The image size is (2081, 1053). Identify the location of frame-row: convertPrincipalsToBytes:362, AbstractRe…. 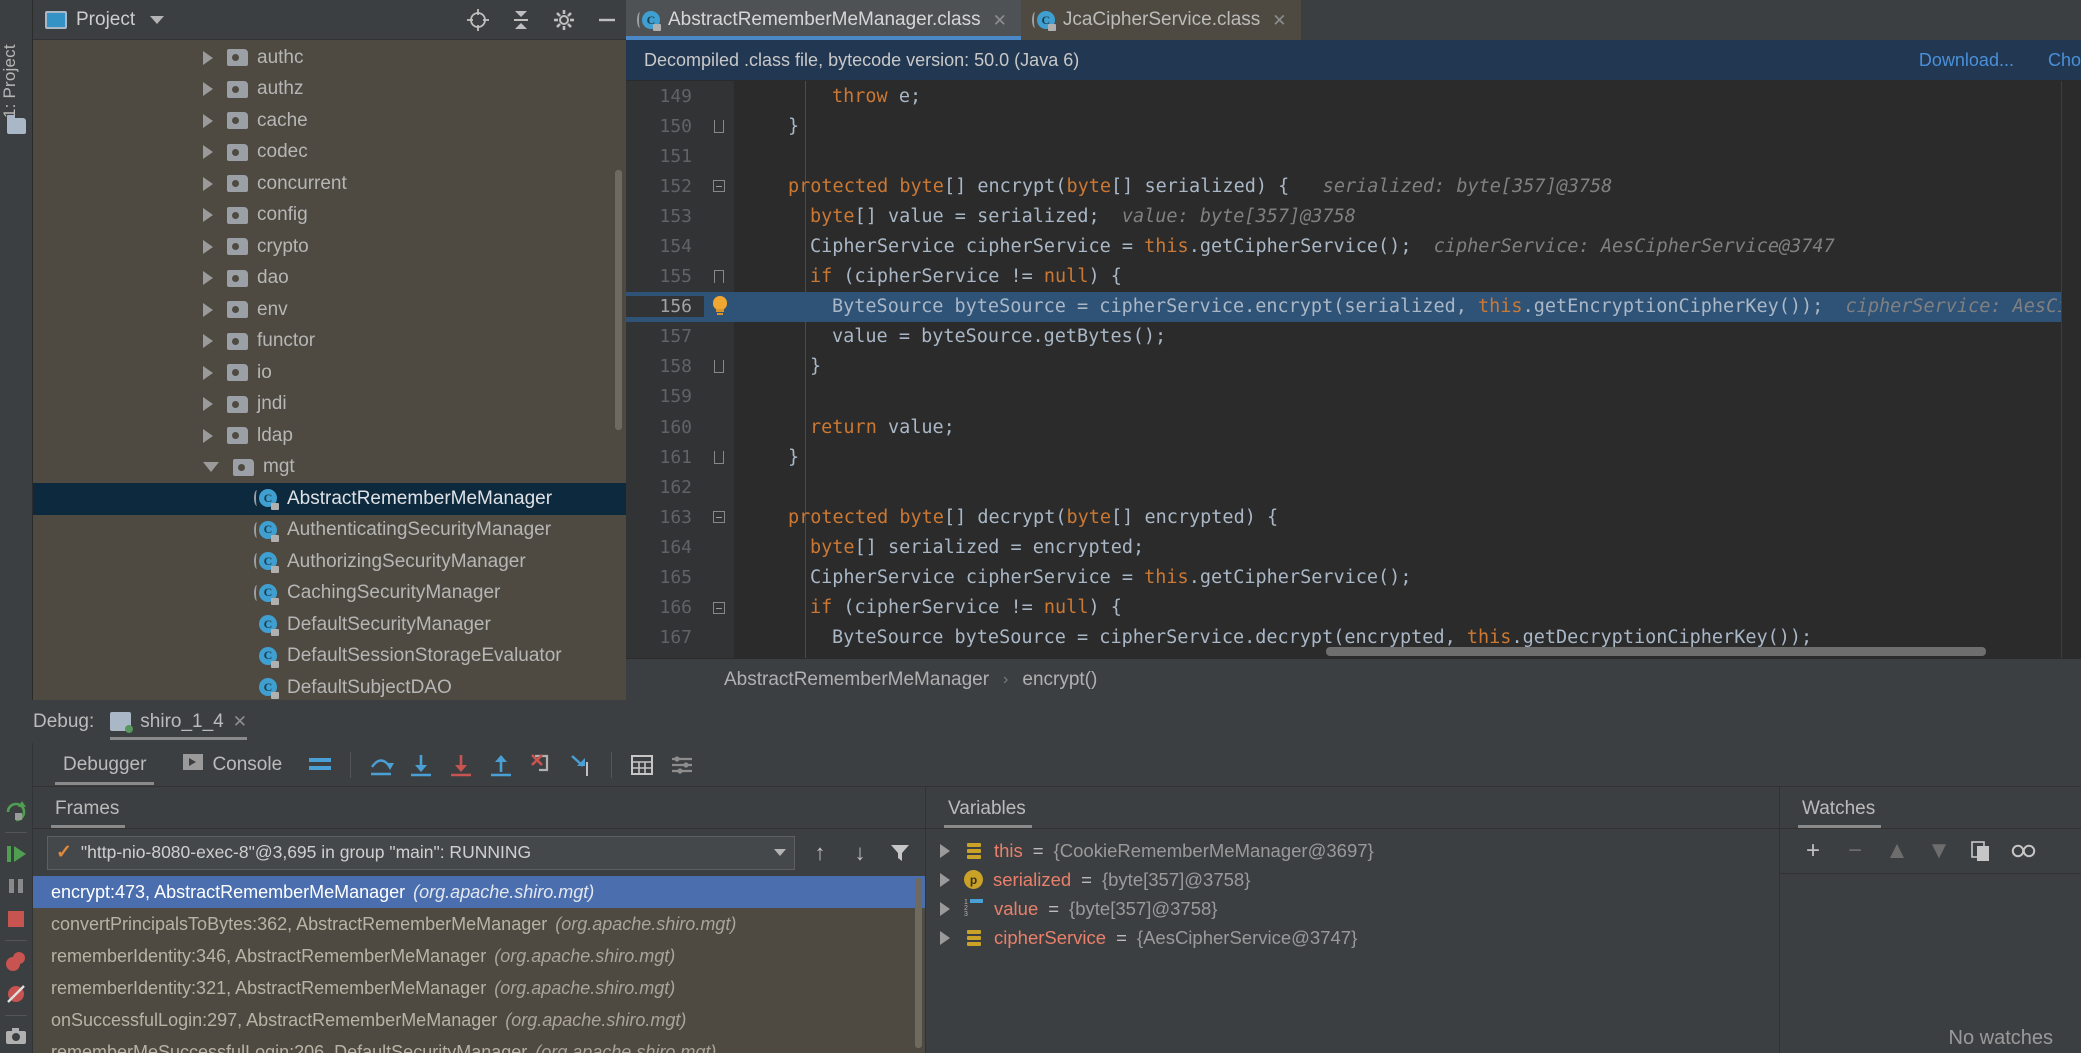
(479, 924).